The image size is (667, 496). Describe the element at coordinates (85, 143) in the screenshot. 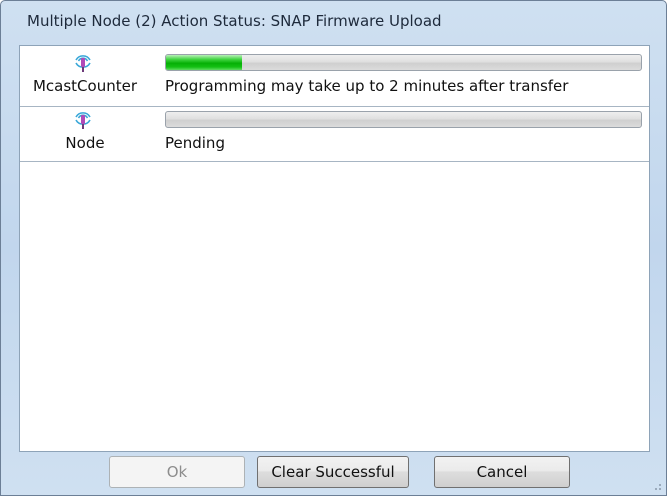

I see `node-name: Node` at that location.